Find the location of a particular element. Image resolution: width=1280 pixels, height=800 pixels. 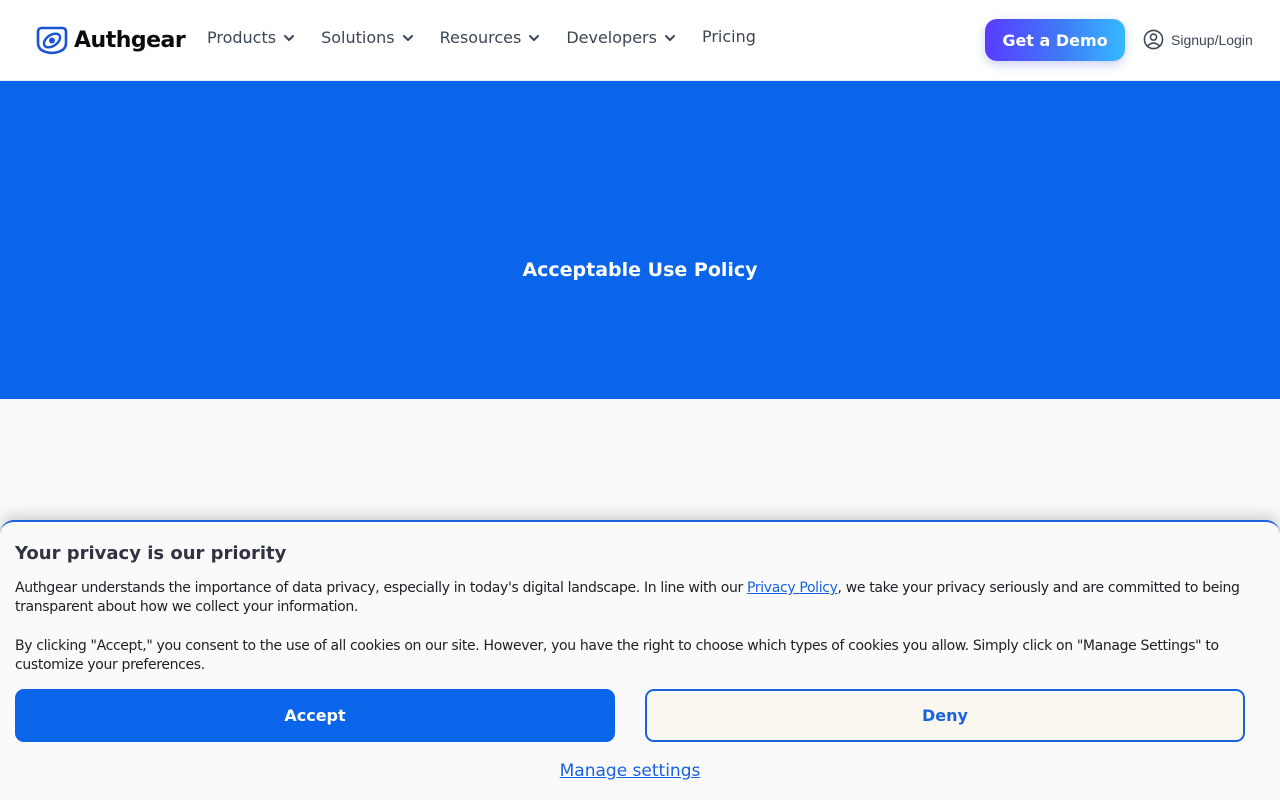

nav-developers: Developers is located at coordinates (621, 37).